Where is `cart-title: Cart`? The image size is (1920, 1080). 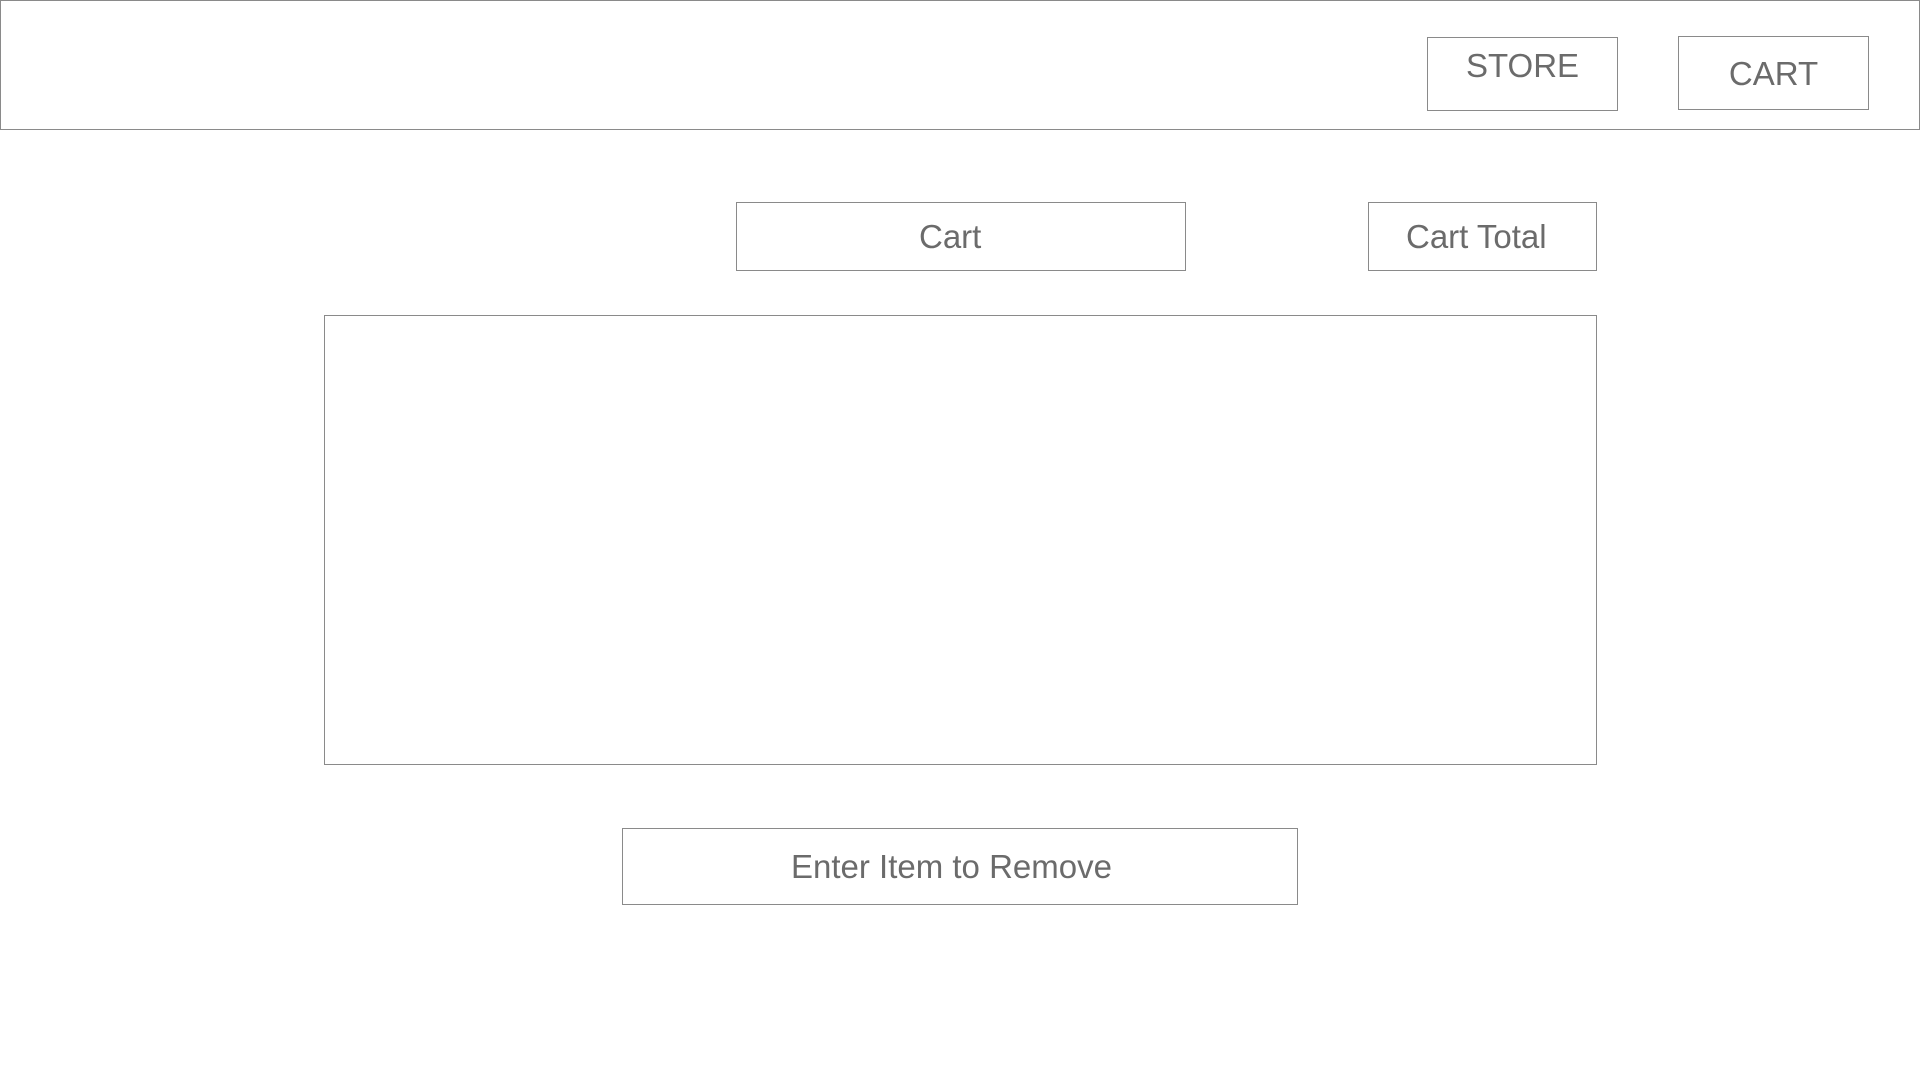 cart-title: Cart is located at coordinates (961, 236).